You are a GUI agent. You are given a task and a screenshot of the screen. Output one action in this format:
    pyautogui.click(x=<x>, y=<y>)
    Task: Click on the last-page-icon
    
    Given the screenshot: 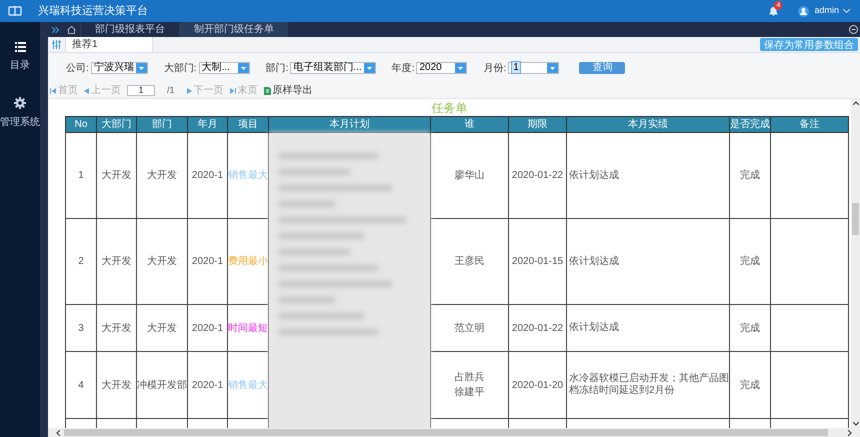 What is the action you would take?
    pyautogui.click(x=233, y=91)
    